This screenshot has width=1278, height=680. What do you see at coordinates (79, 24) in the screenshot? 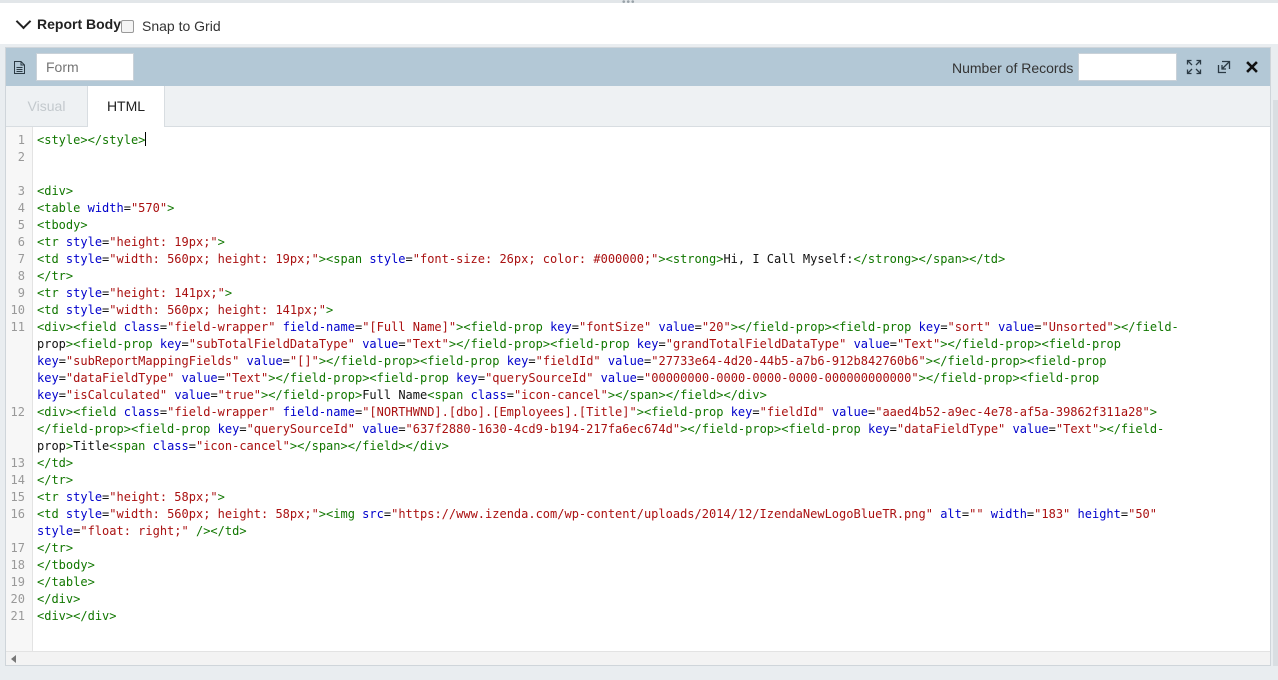
I see `report-body-label: Report Body` at bounding box center [79, 24].